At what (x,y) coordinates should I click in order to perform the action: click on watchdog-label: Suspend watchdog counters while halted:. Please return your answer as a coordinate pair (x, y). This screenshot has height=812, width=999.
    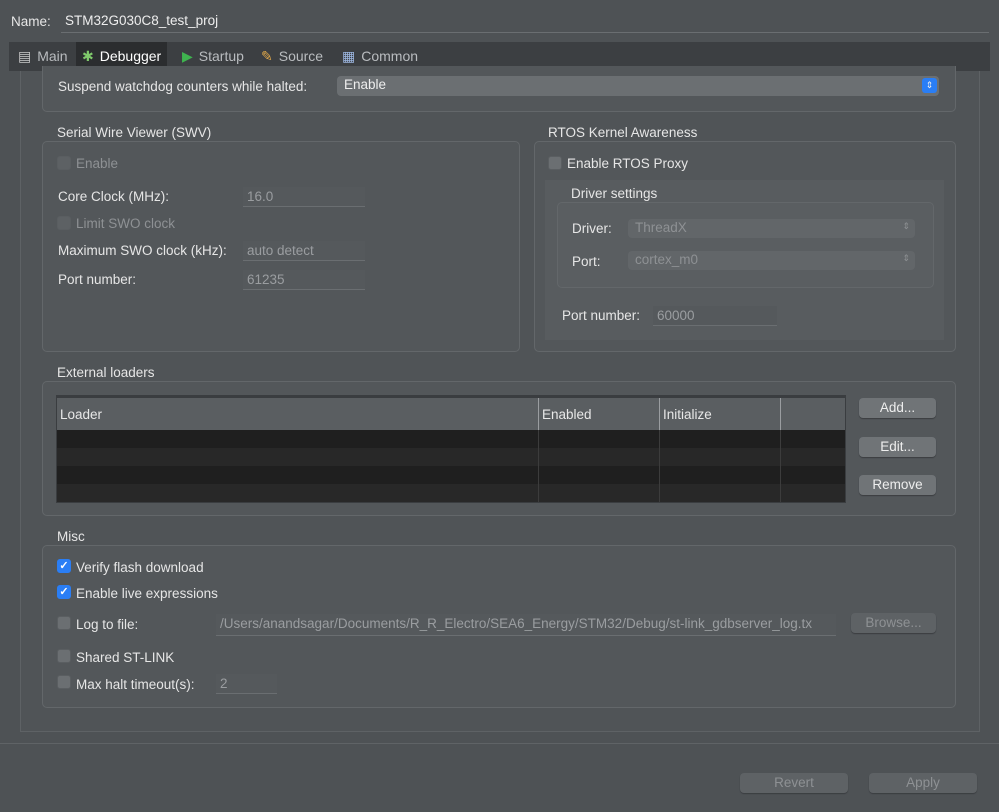
    Looking at the image, I should click on (183, 86).